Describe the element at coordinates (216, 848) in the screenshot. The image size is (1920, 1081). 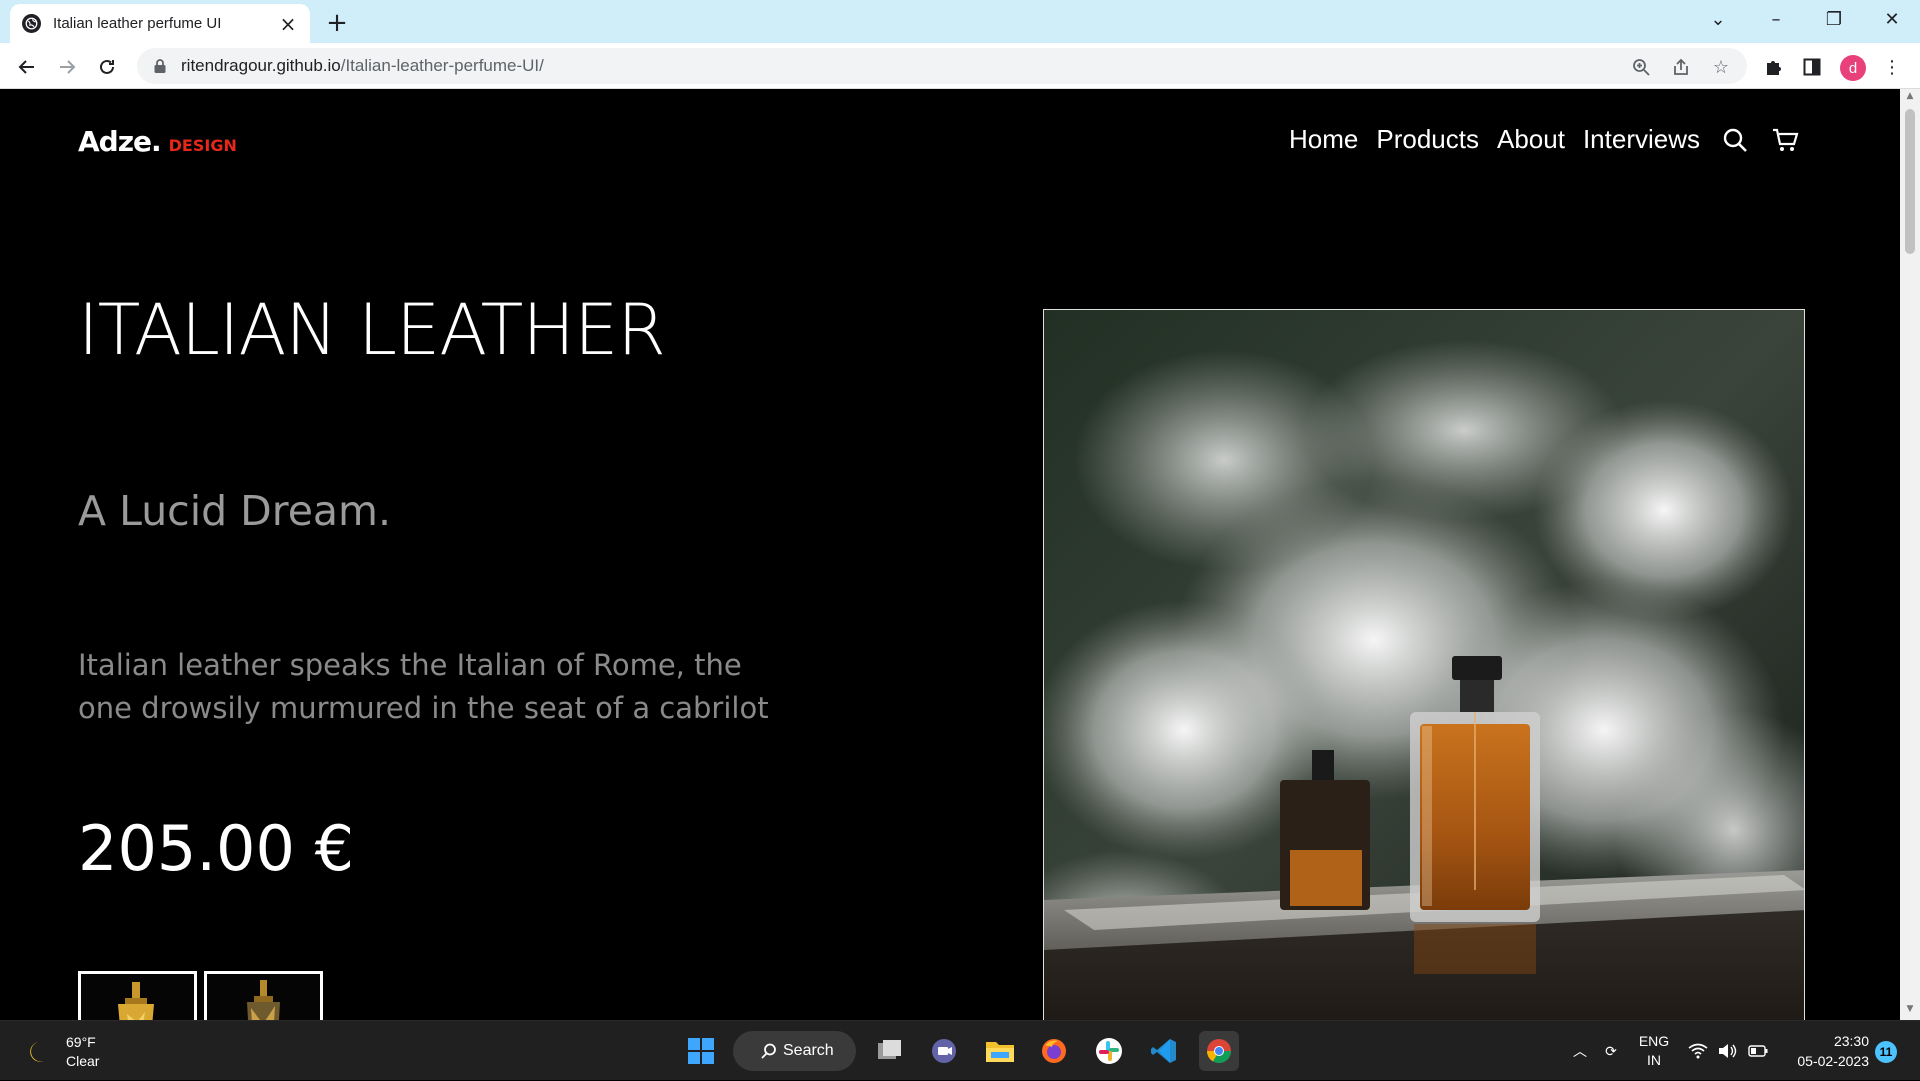
I see `product-price: 205.00 €` at that location.